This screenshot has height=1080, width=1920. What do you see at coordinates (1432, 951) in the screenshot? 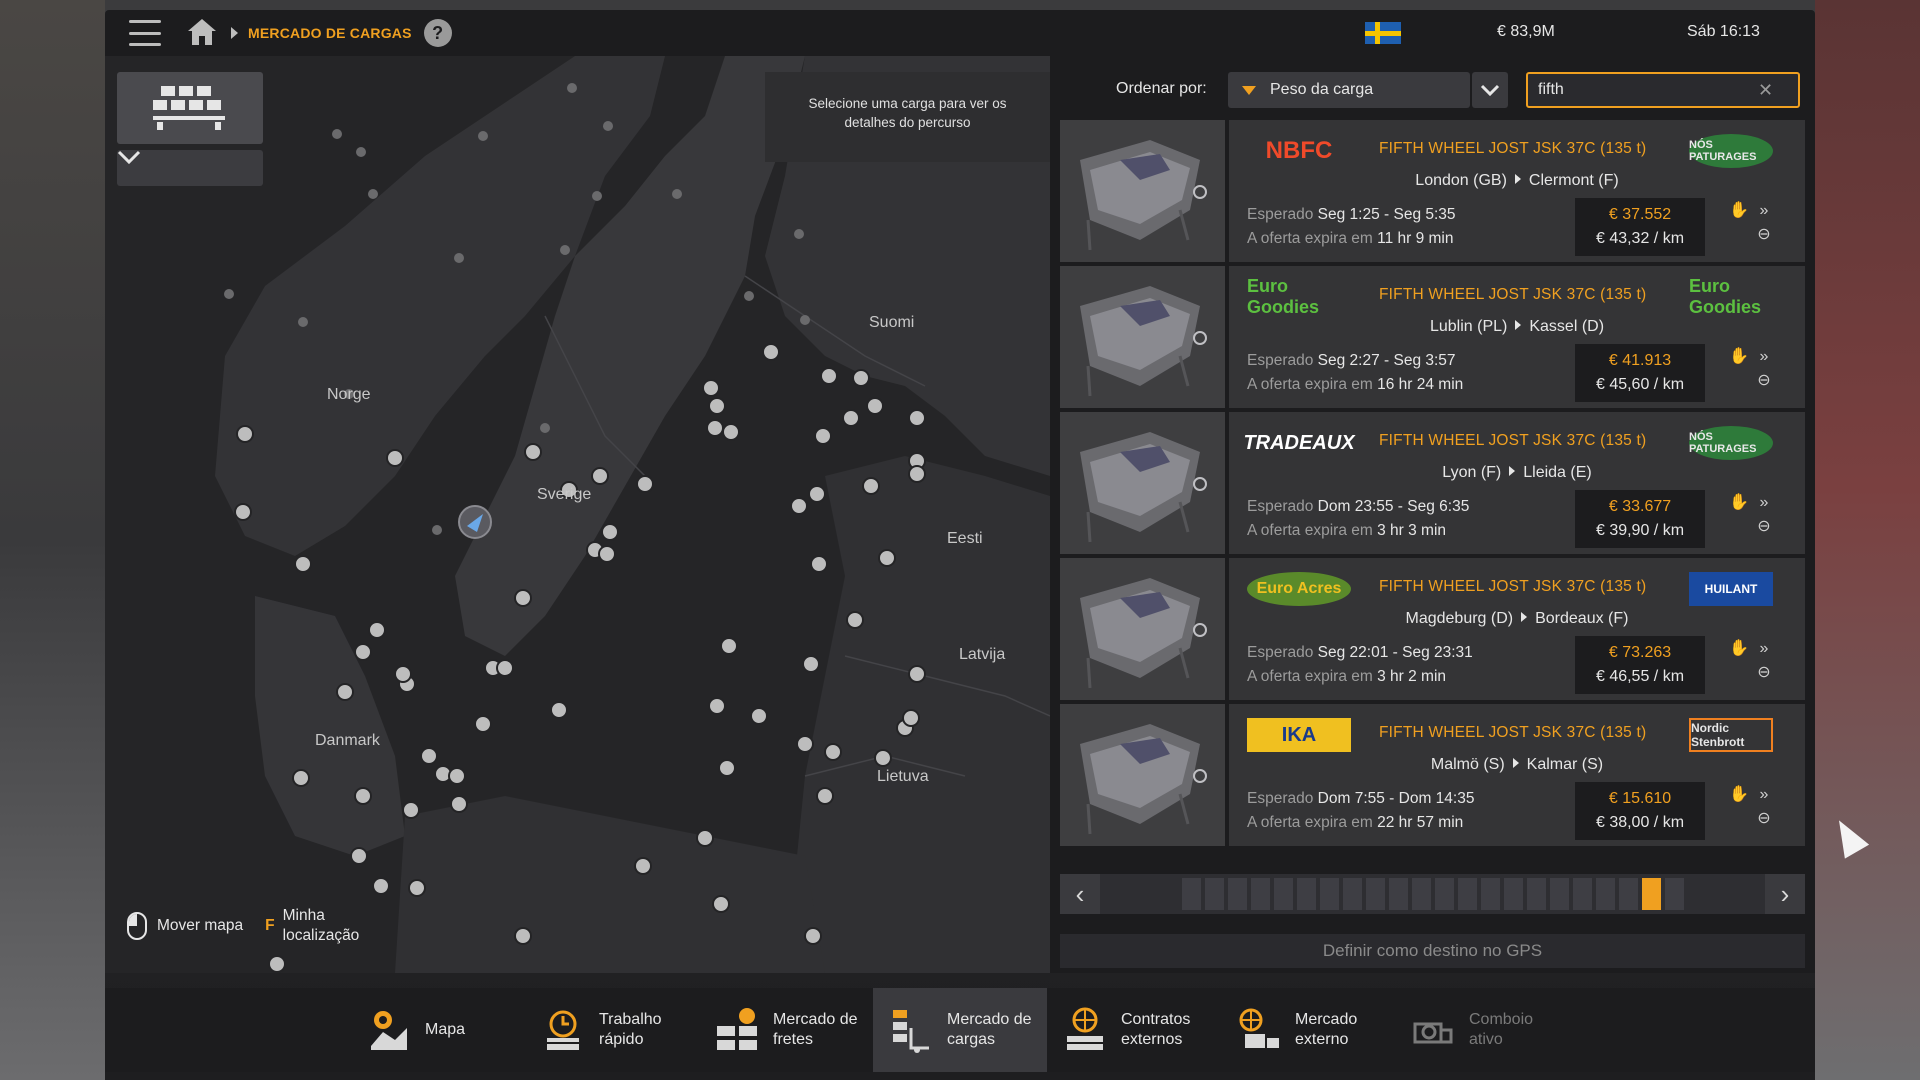
I see `set-gps-destination-button: Definir como destino no GPS` at bounding box center [1432, 951].